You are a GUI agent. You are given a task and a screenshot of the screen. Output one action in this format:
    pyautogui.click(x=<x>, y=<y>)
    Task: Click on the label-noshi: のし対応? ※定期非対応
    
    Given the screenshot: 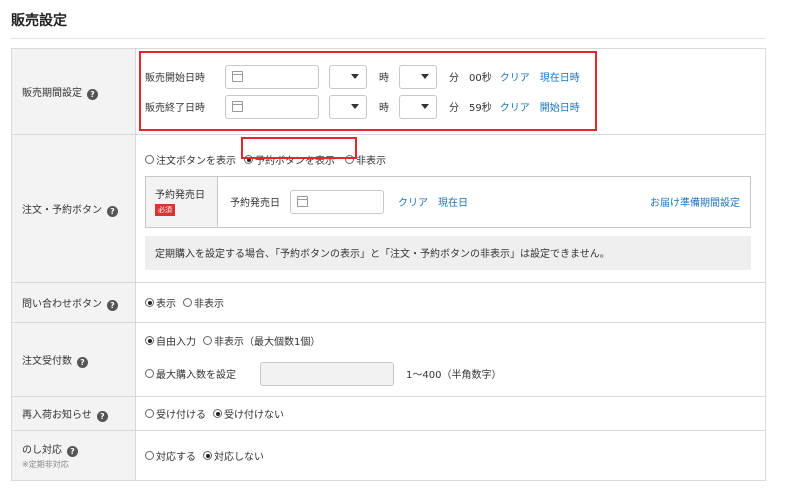 What is the action you would take?
    pyautogui.click(x=73, y=455)
    